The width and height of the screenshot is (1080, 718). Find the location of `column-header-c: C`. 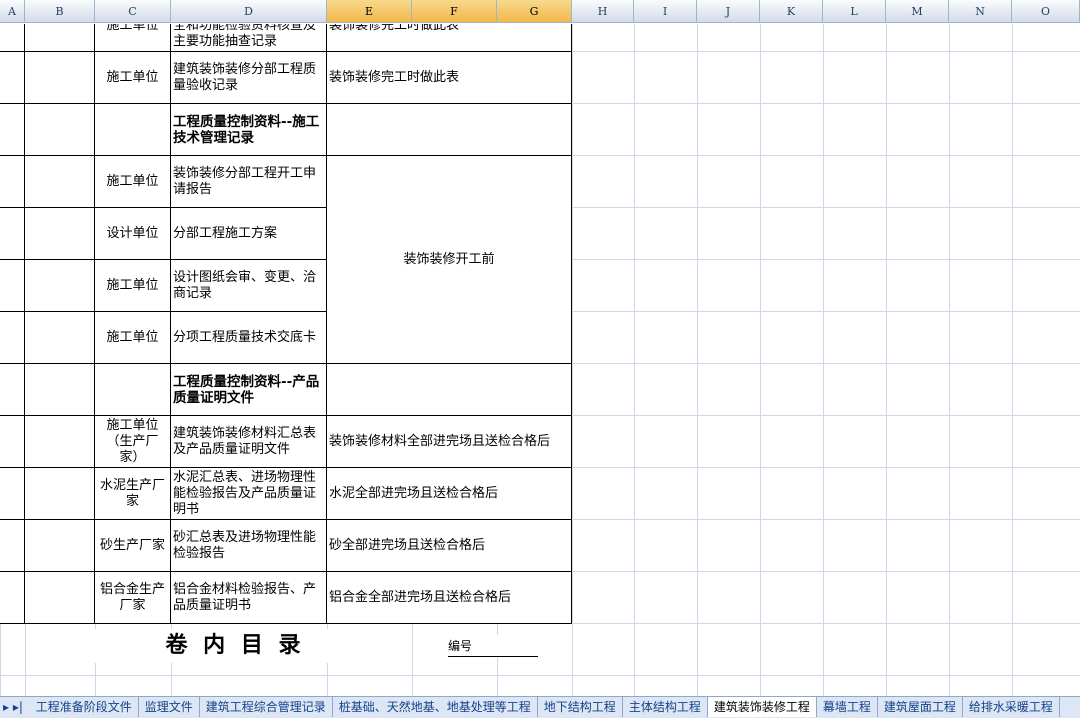

column-header-c: C is located at coordinates (133, 11).